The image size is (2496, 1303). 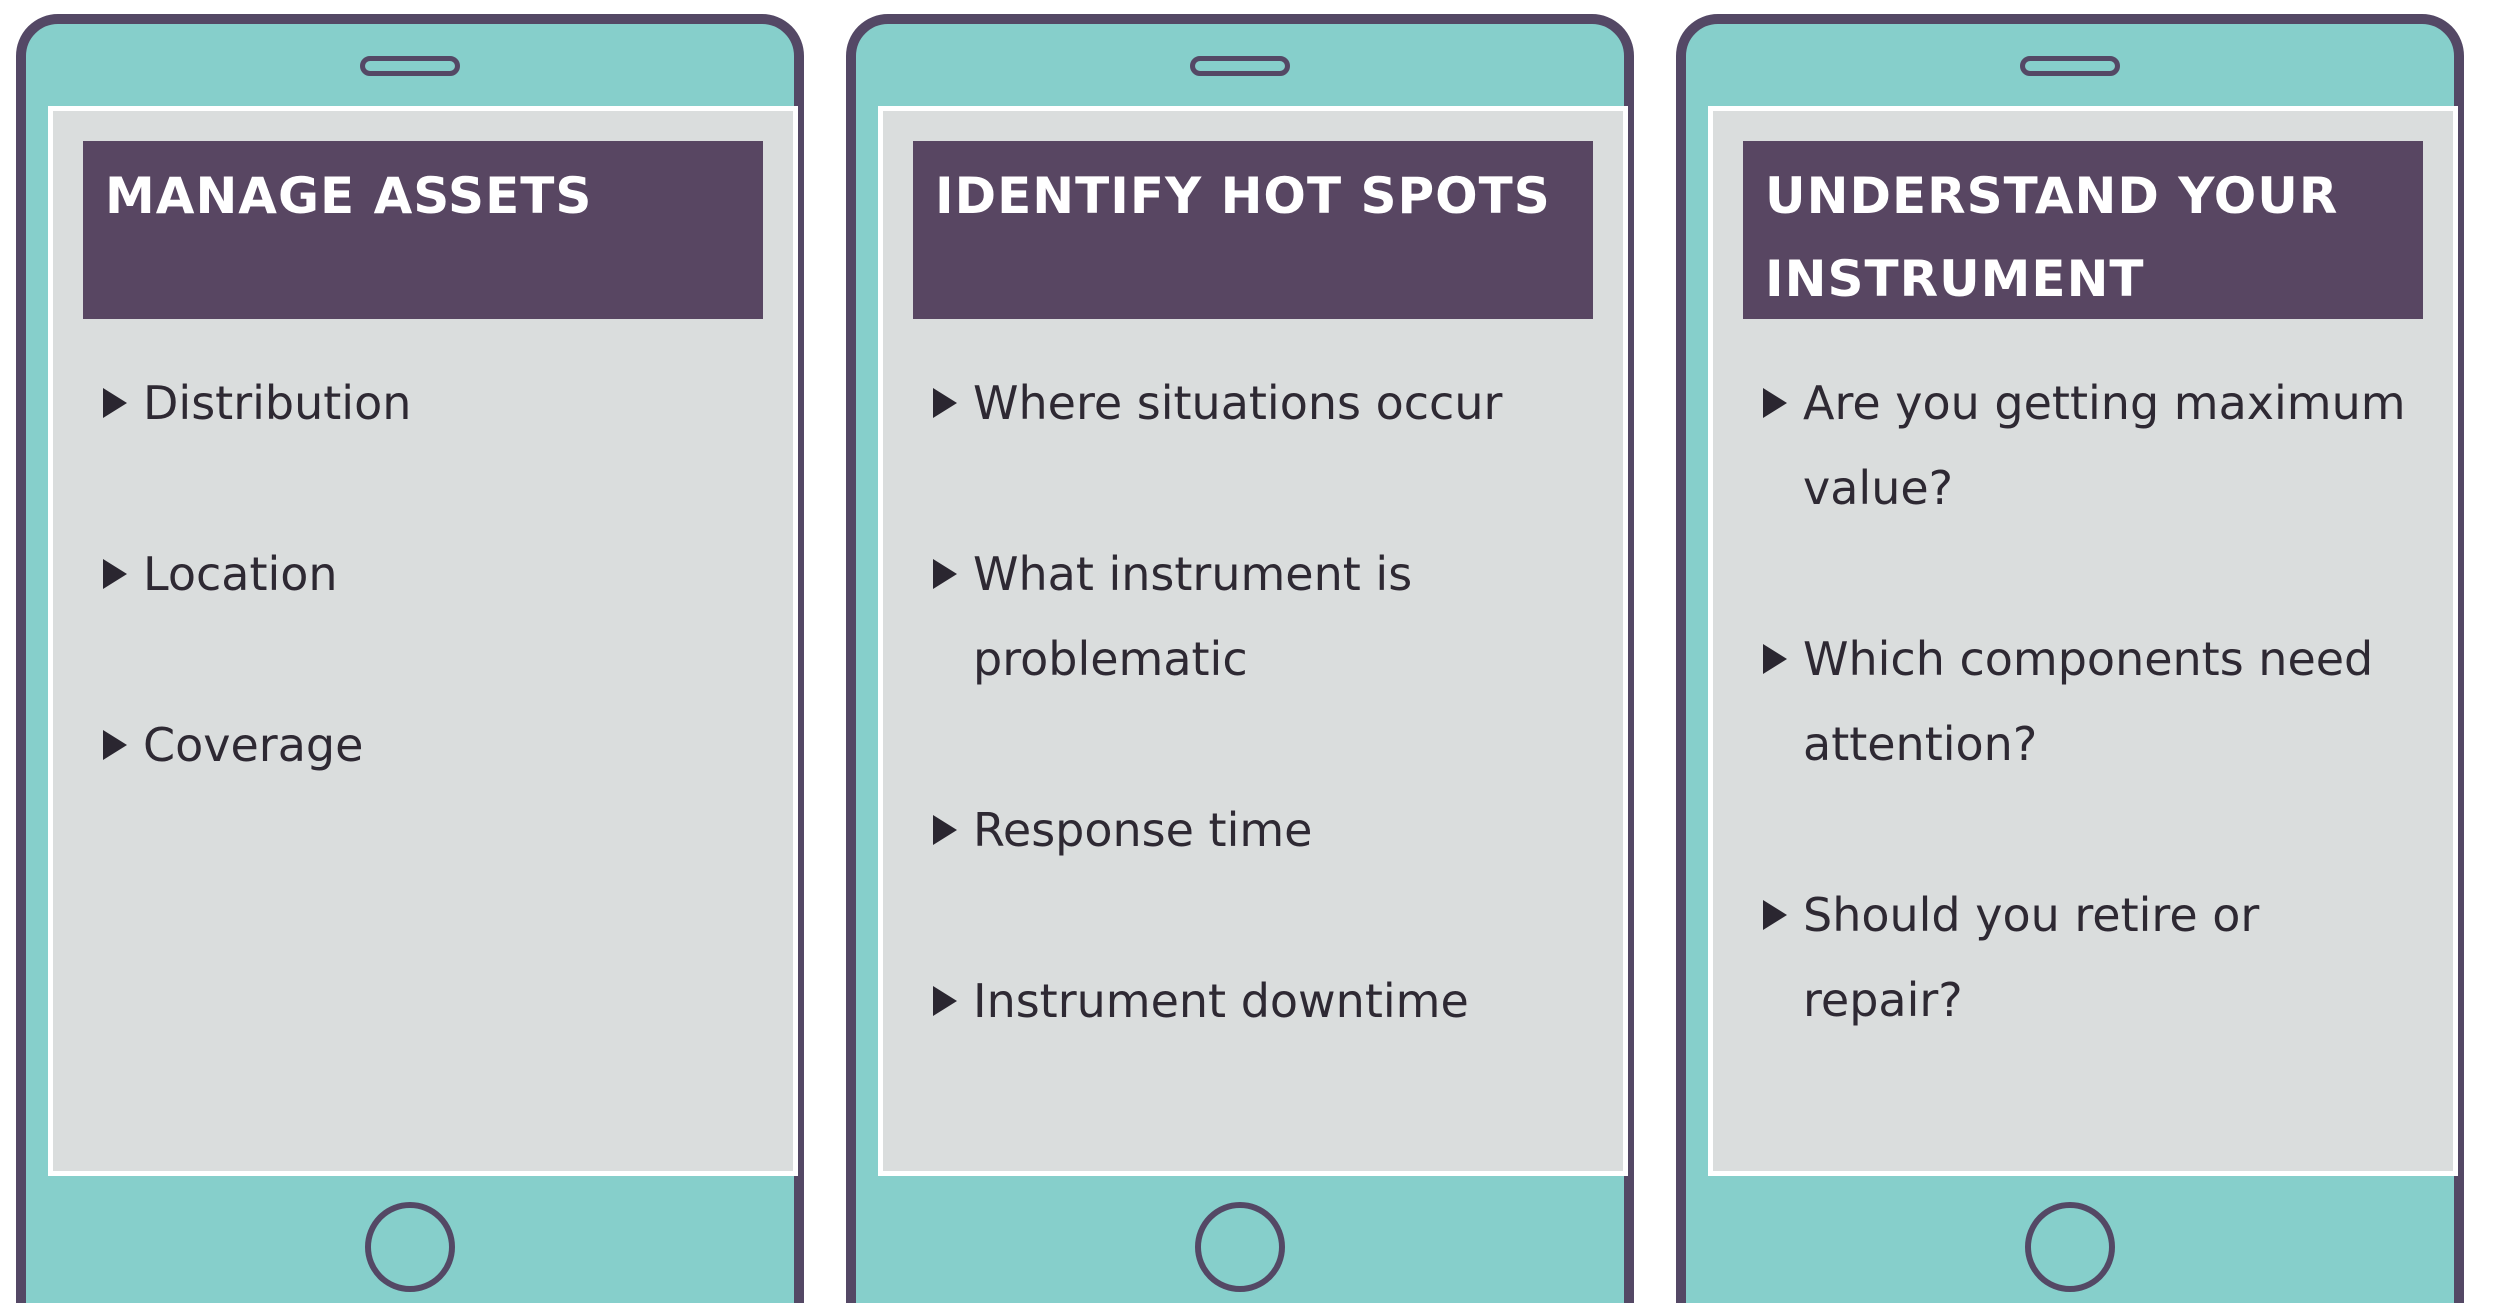 I want to click on list-item: Response time, so click(x=1268, y=830).